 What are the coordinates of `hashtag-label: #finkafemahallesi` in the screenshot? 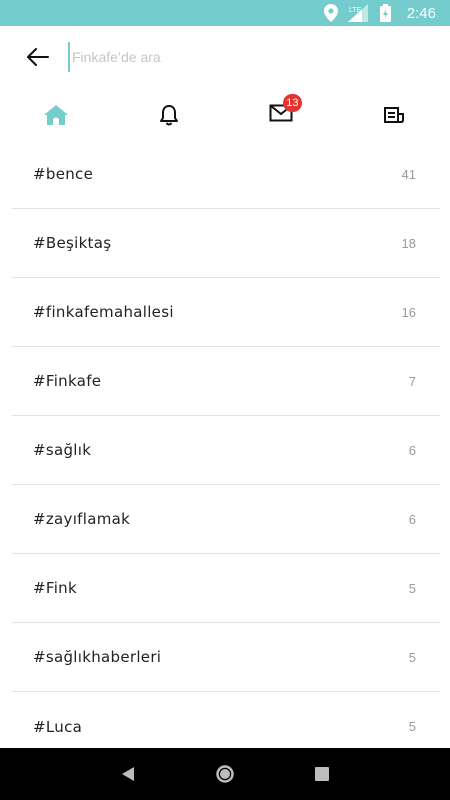 It's located at (103, 312).